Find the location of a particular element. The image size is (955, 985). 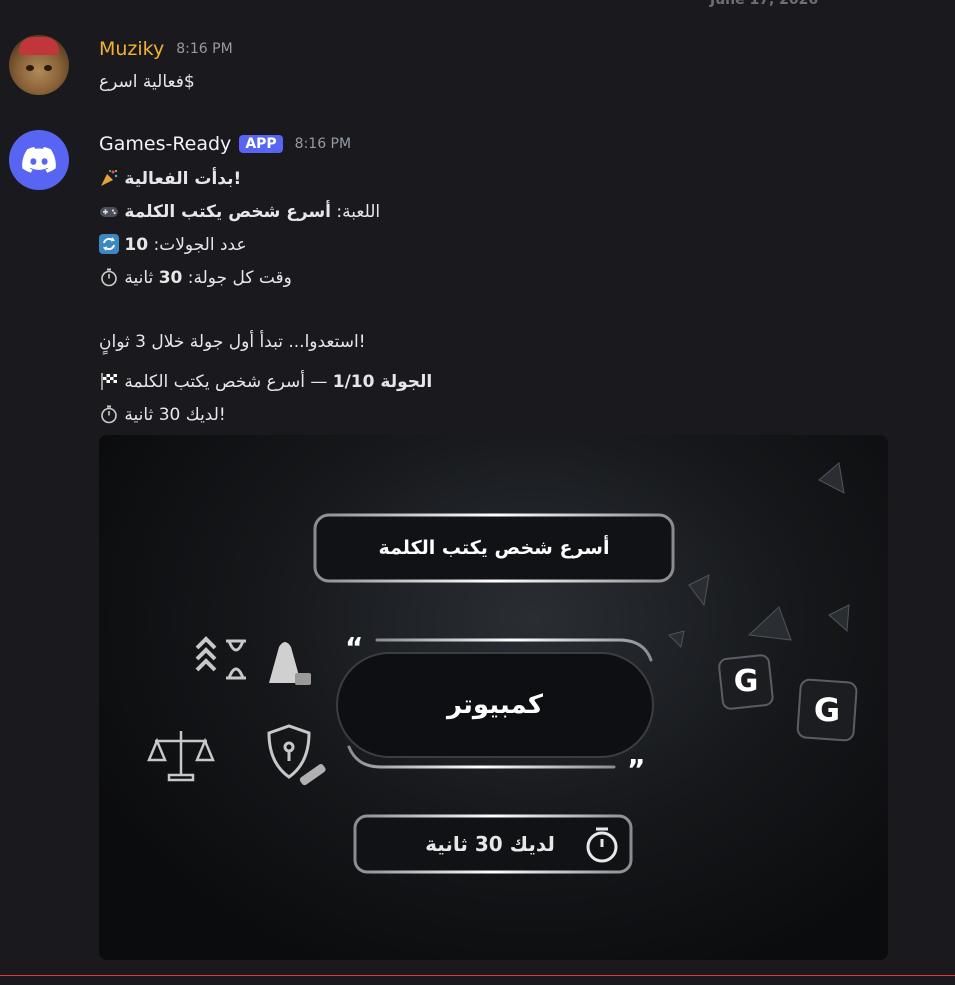

user-avatar is located at coordinates (39, 65).